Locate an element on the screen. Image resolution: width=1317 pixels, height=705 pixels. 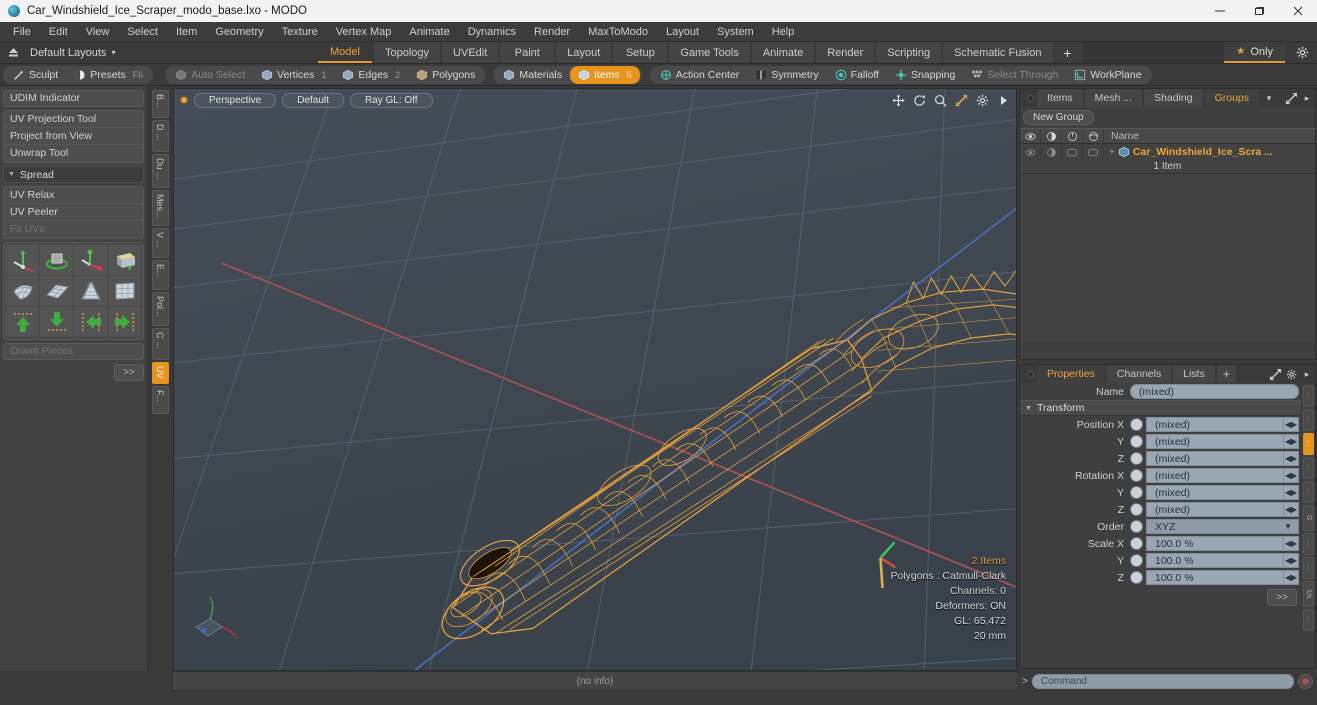
drop-uv-icon is located at coordinates (124, 260).